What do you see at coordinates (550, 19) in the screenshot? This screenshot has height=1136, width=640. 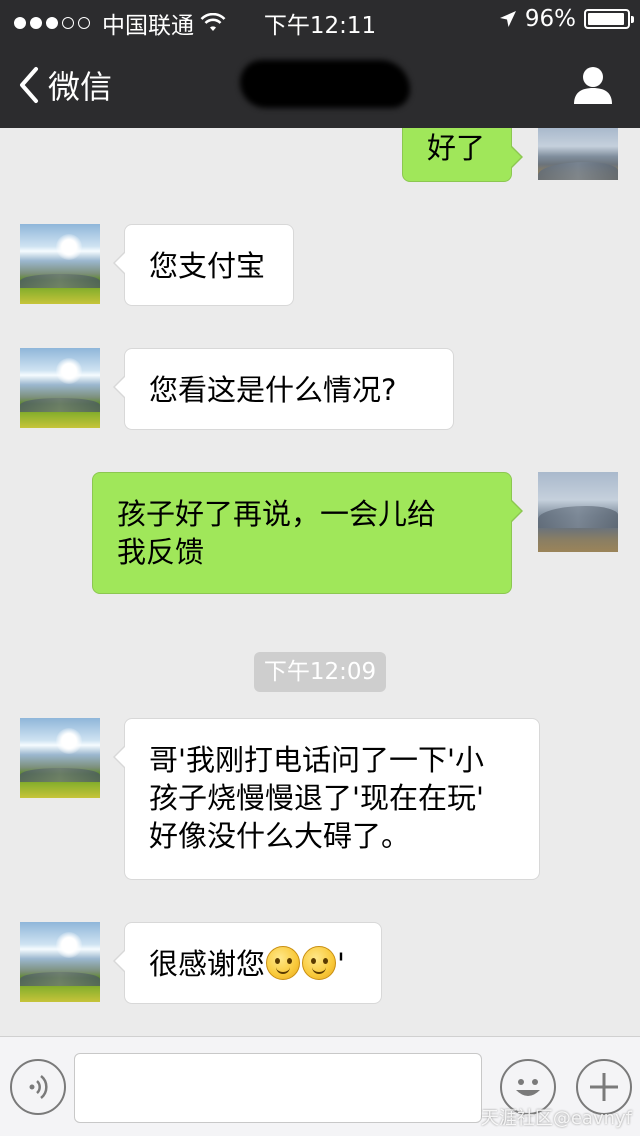 I see `battery-percent: 96%` at bounding box center [550, 19].